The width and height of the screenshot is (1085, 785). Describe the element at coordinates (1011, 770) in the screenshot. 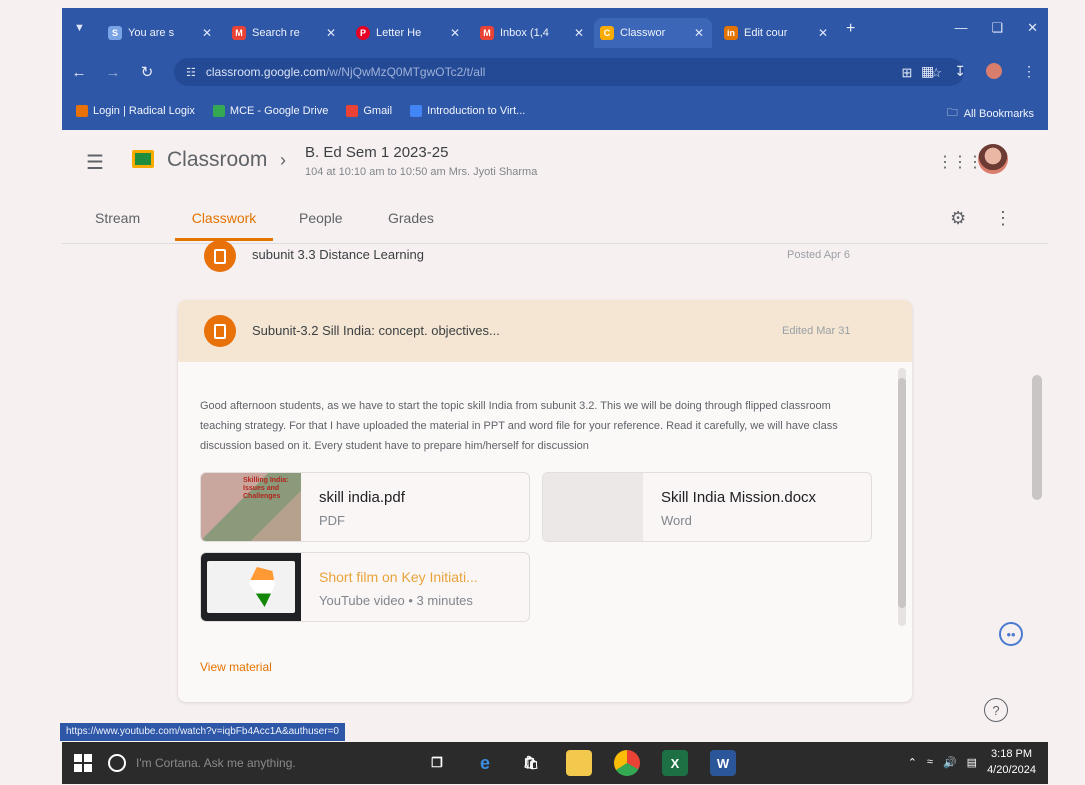

I see `clock-date: 4/20/2024` at that location.